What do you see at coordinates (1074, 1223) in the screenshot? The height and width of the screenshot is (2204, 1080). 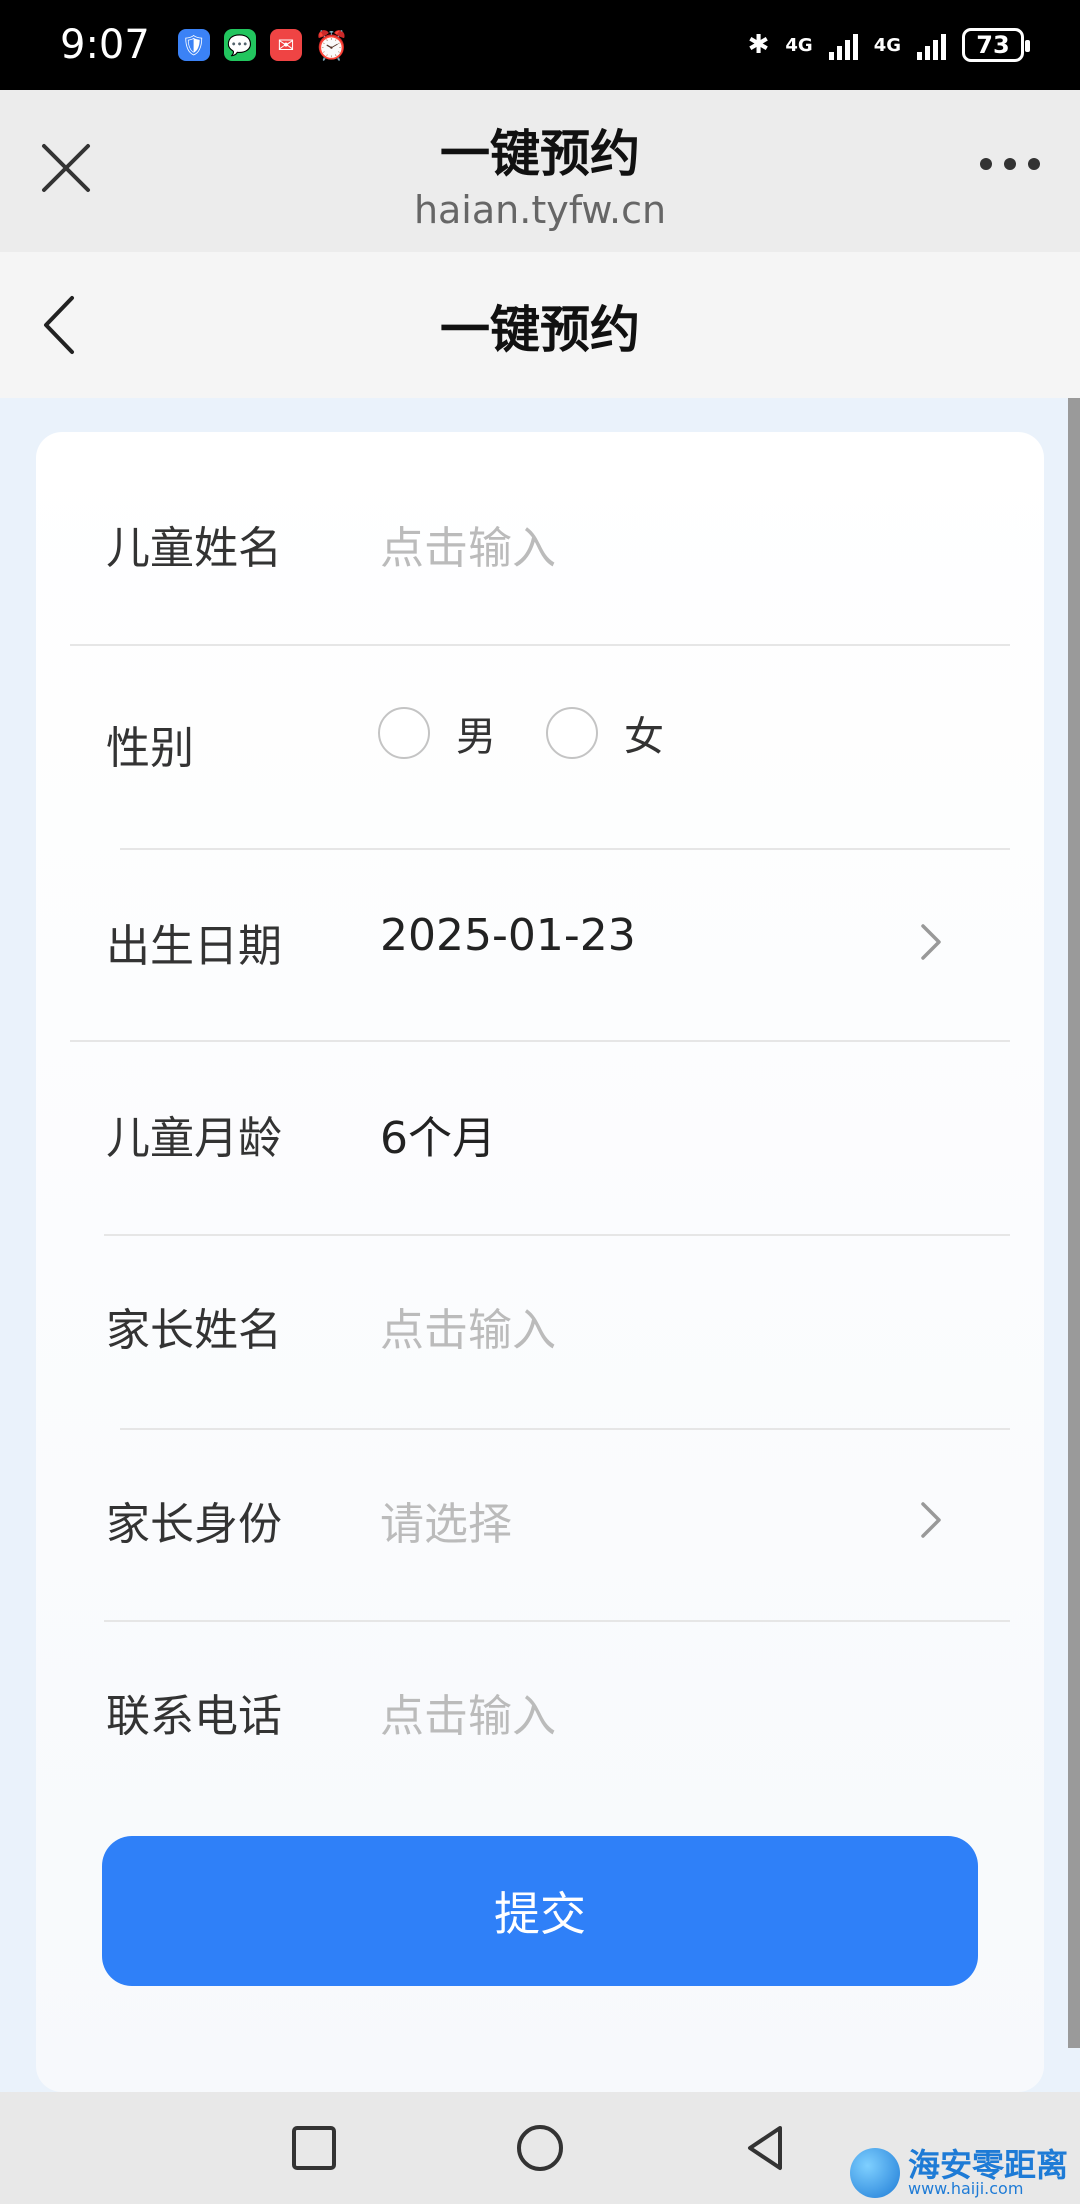 I see `scrollbar` at bounding box center [1074, 1223].